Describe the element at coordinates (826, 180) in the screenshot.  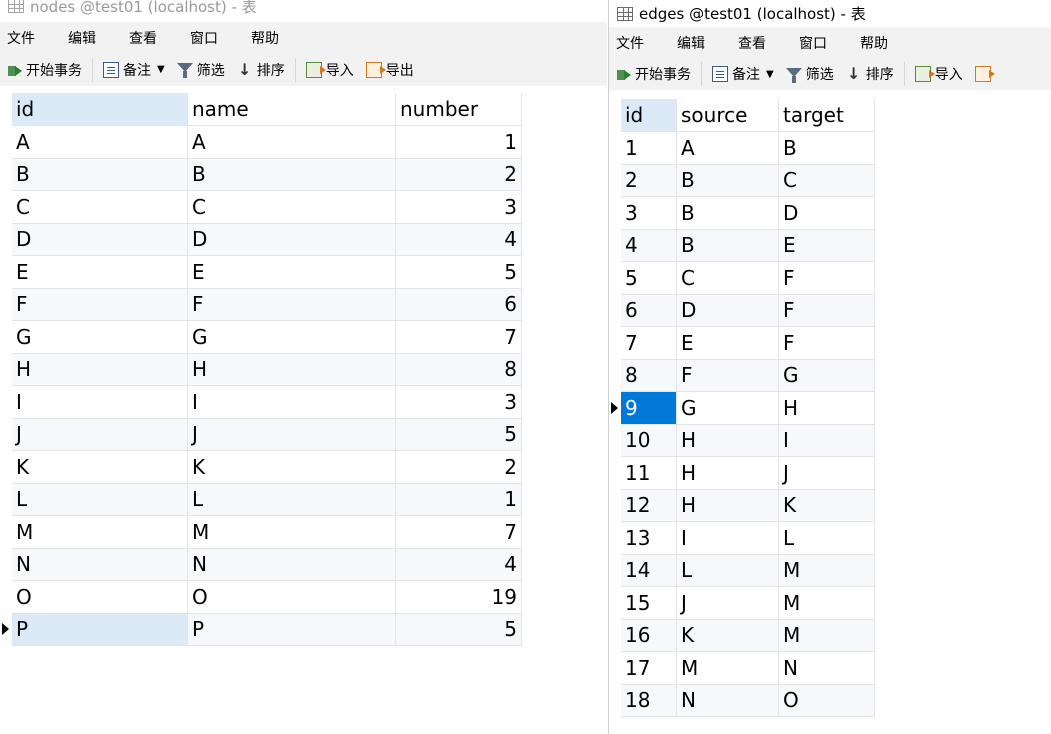
I see `cell-target: C` at that location.